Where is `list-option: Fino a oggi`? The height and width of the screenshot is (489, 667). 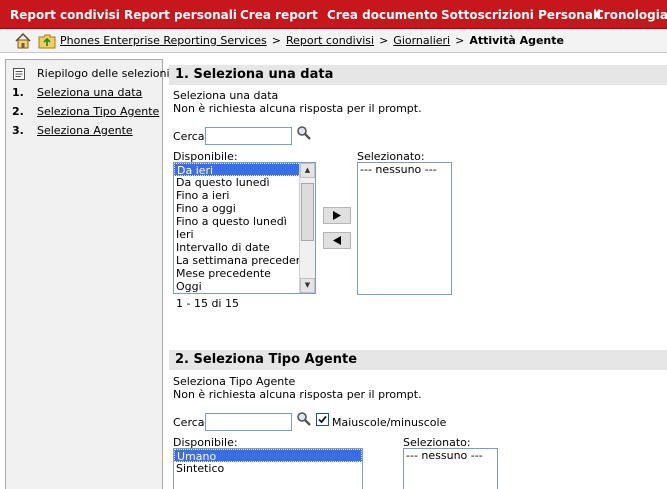 list-option: Fino a oggi is located at coordinates (244, 208).